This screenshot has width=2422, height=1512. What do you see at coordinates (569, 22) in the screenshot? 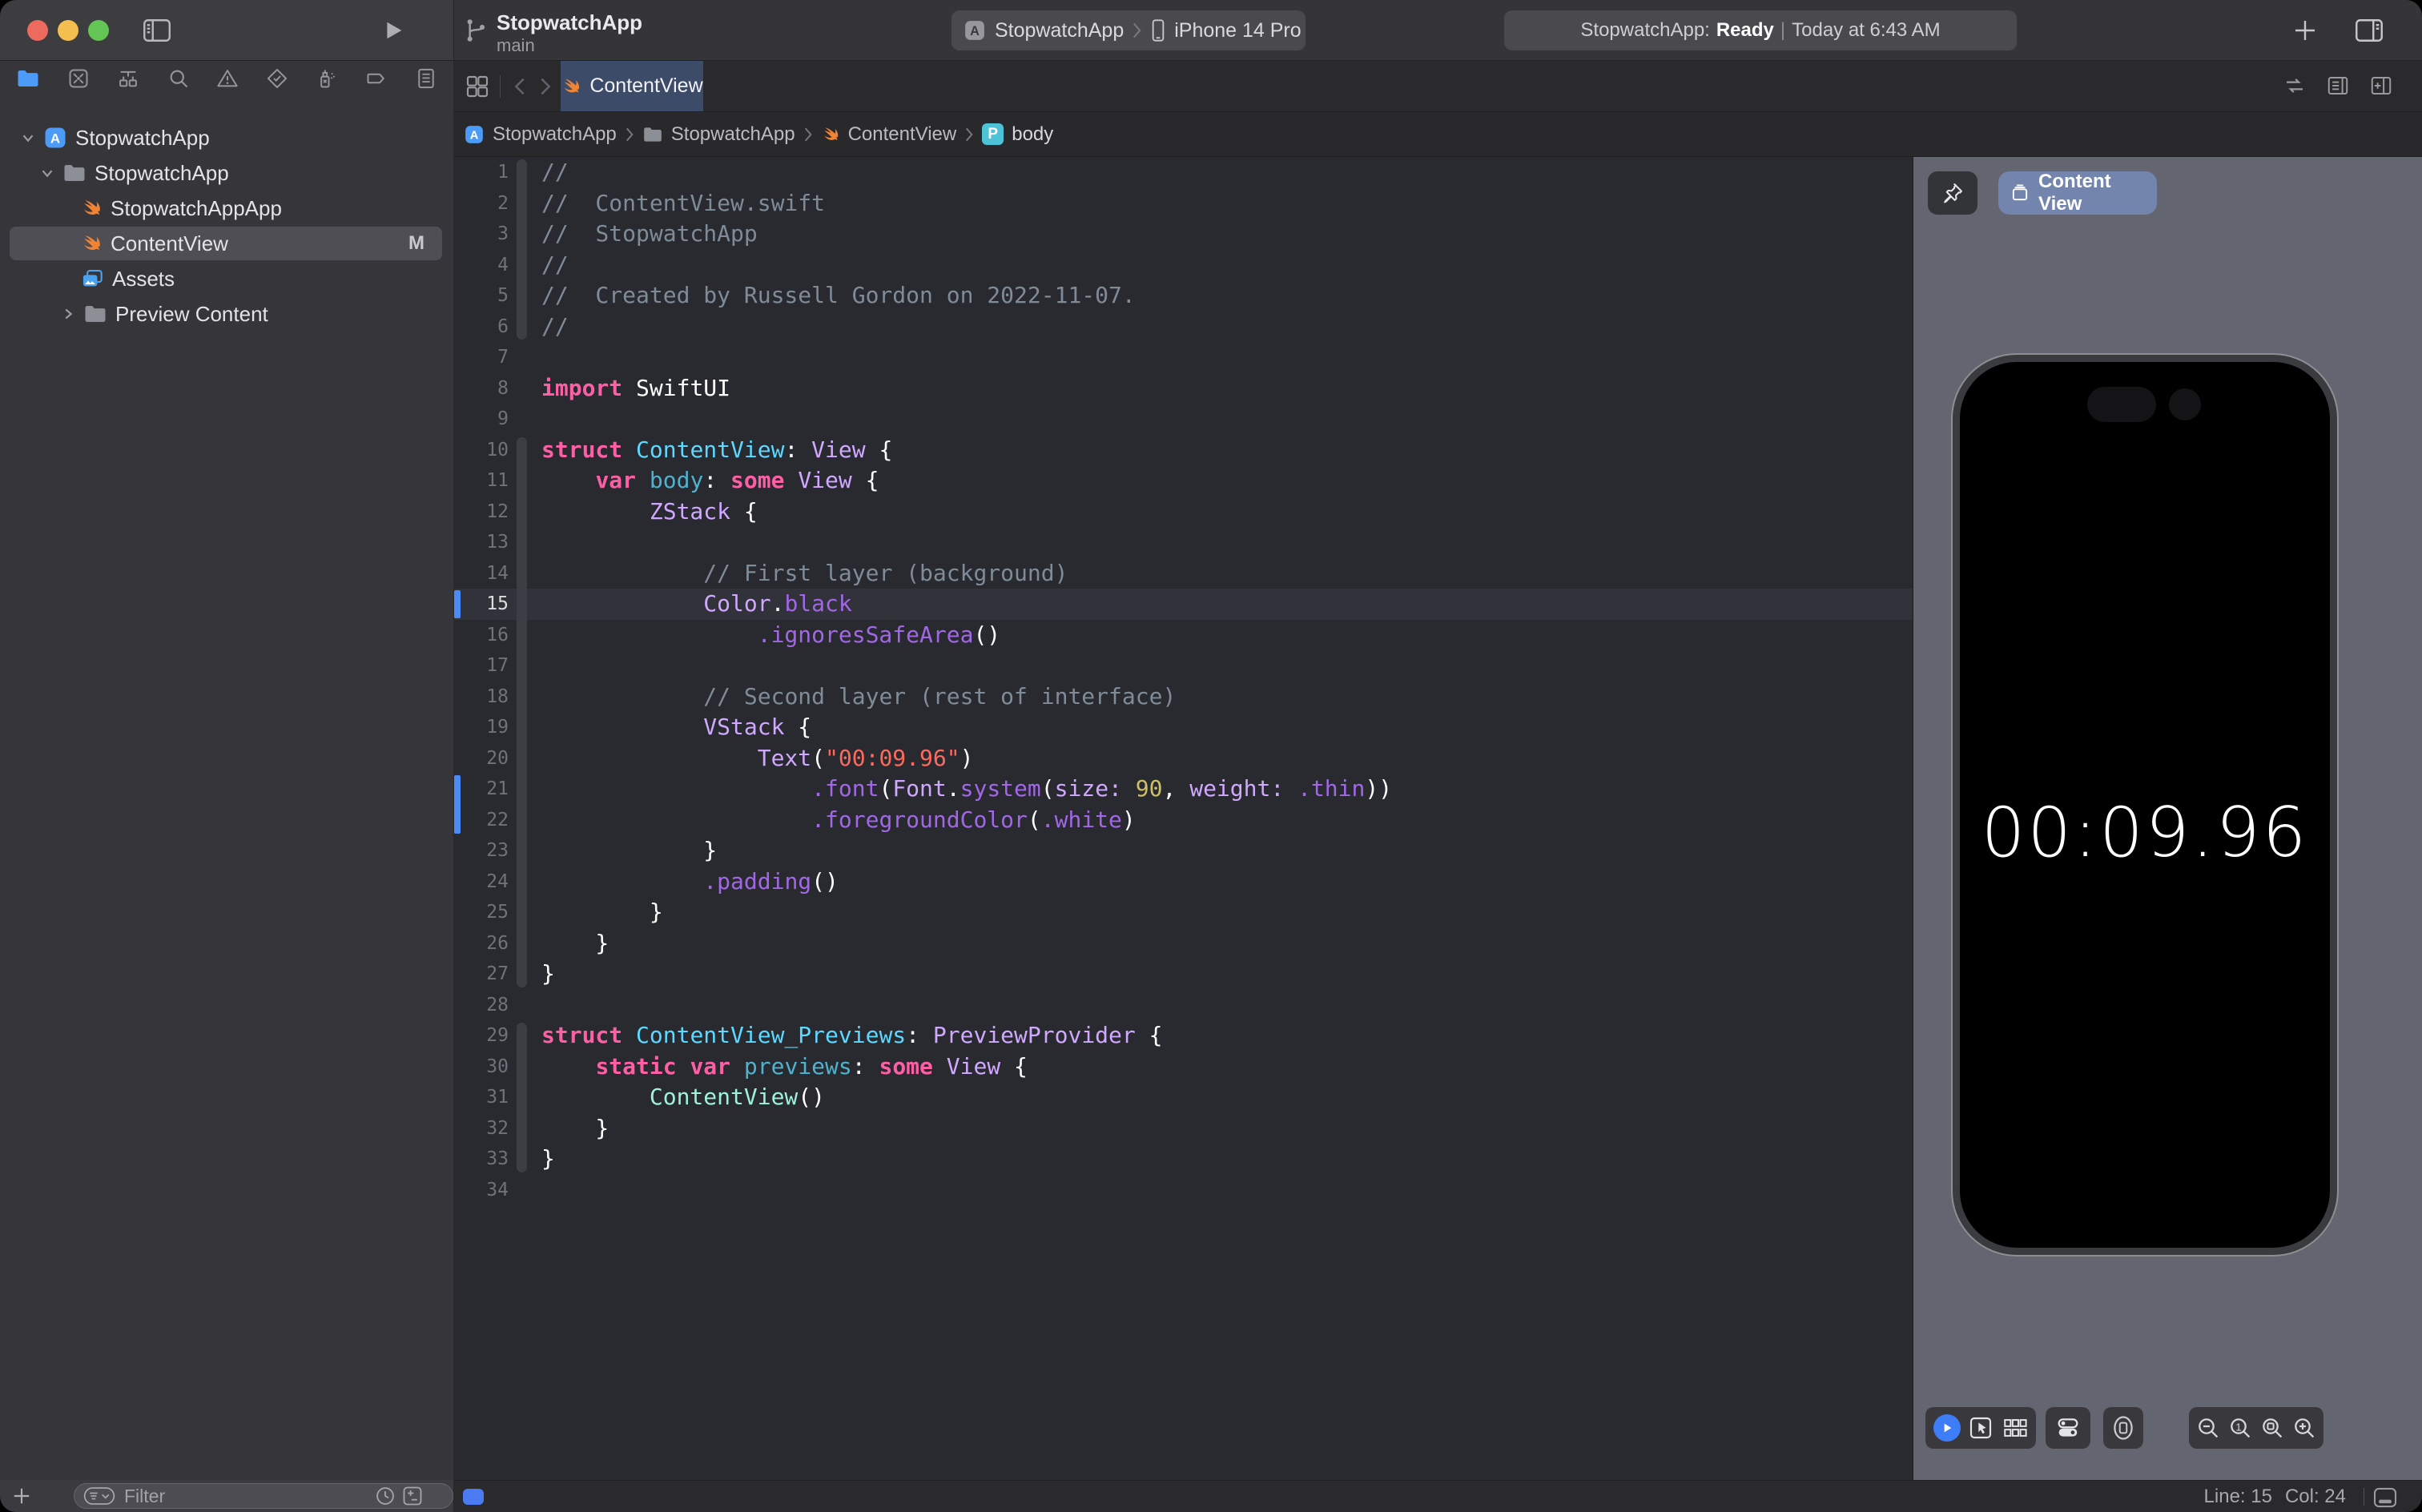
I see `project-title: StopwatchApp` at bounding box center [569, 22].